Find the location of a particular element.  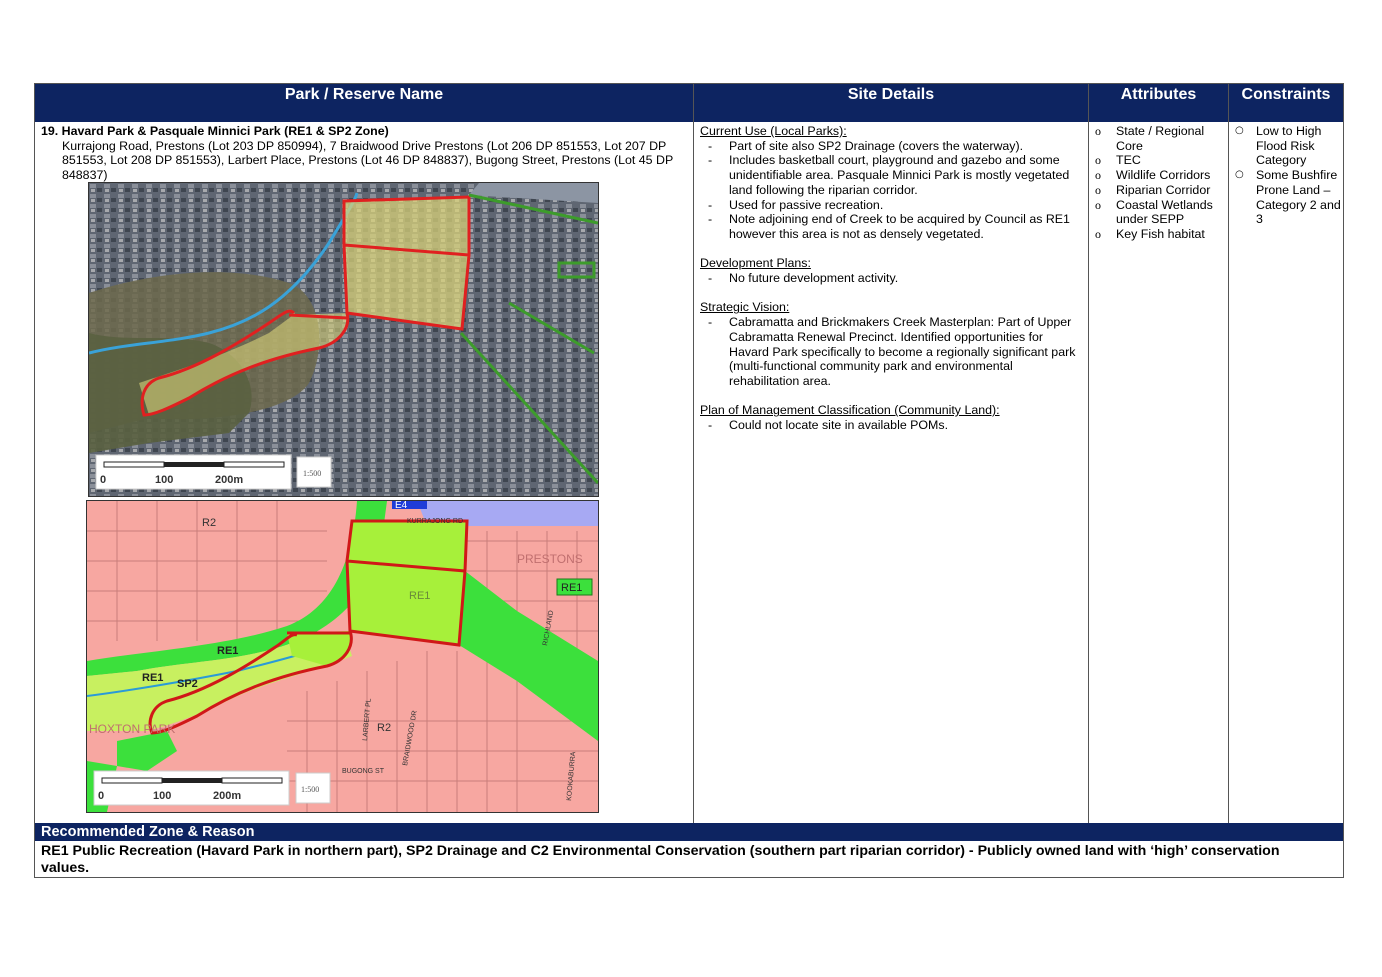

dev-plans-list: No future development activity. is located at coordinates (892, 278).